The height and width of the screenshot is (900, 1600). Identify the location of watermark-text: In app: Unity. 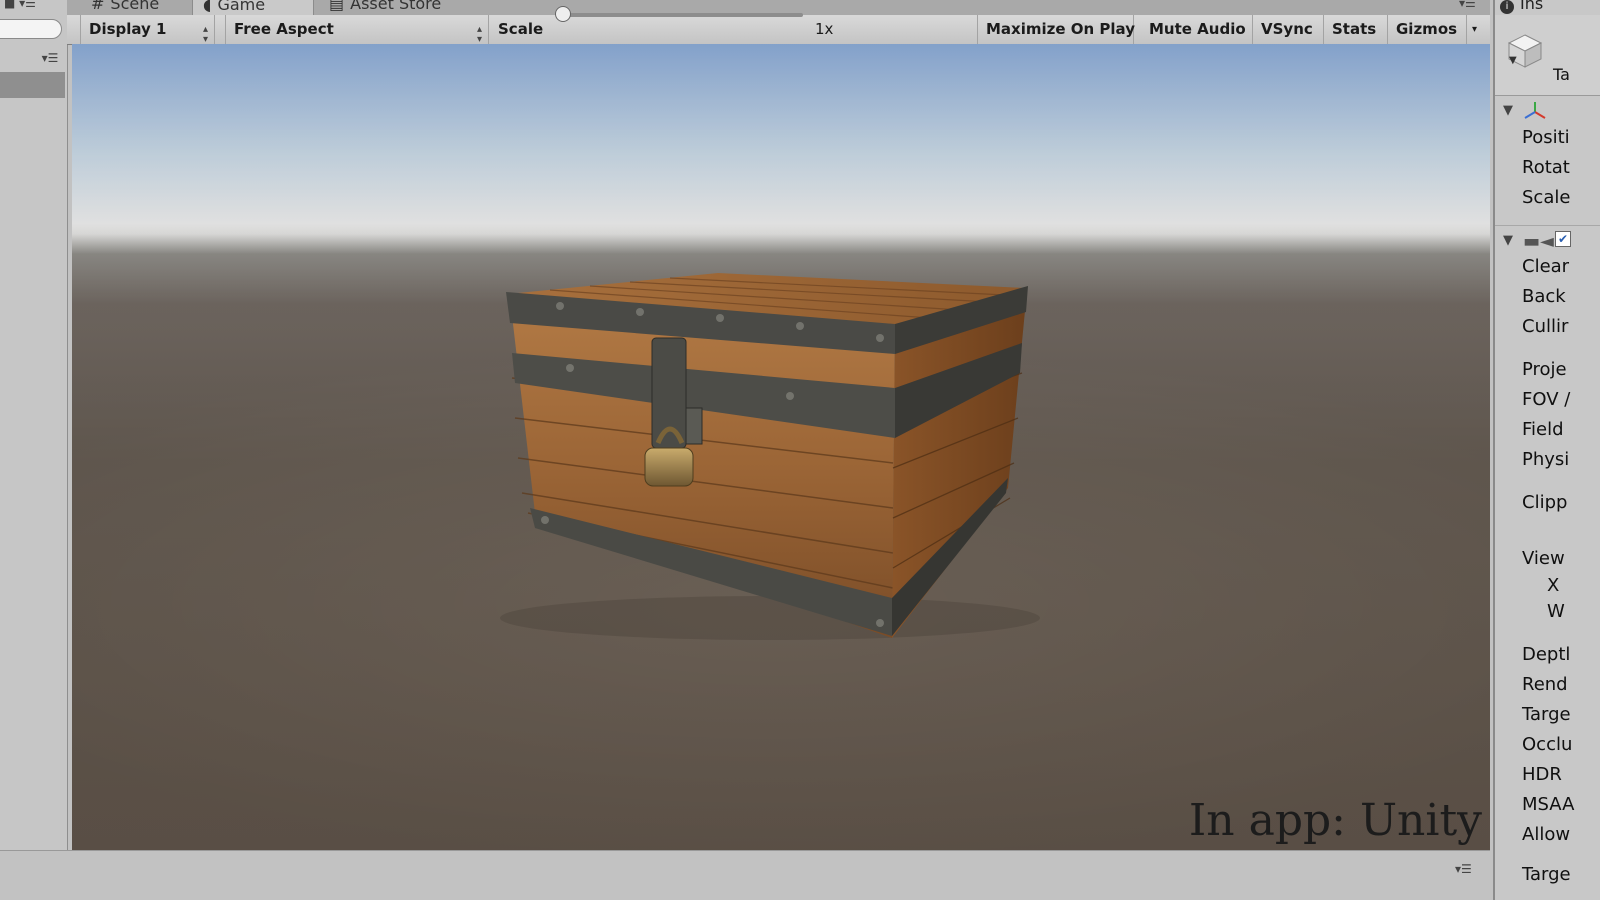
(1335, 820).